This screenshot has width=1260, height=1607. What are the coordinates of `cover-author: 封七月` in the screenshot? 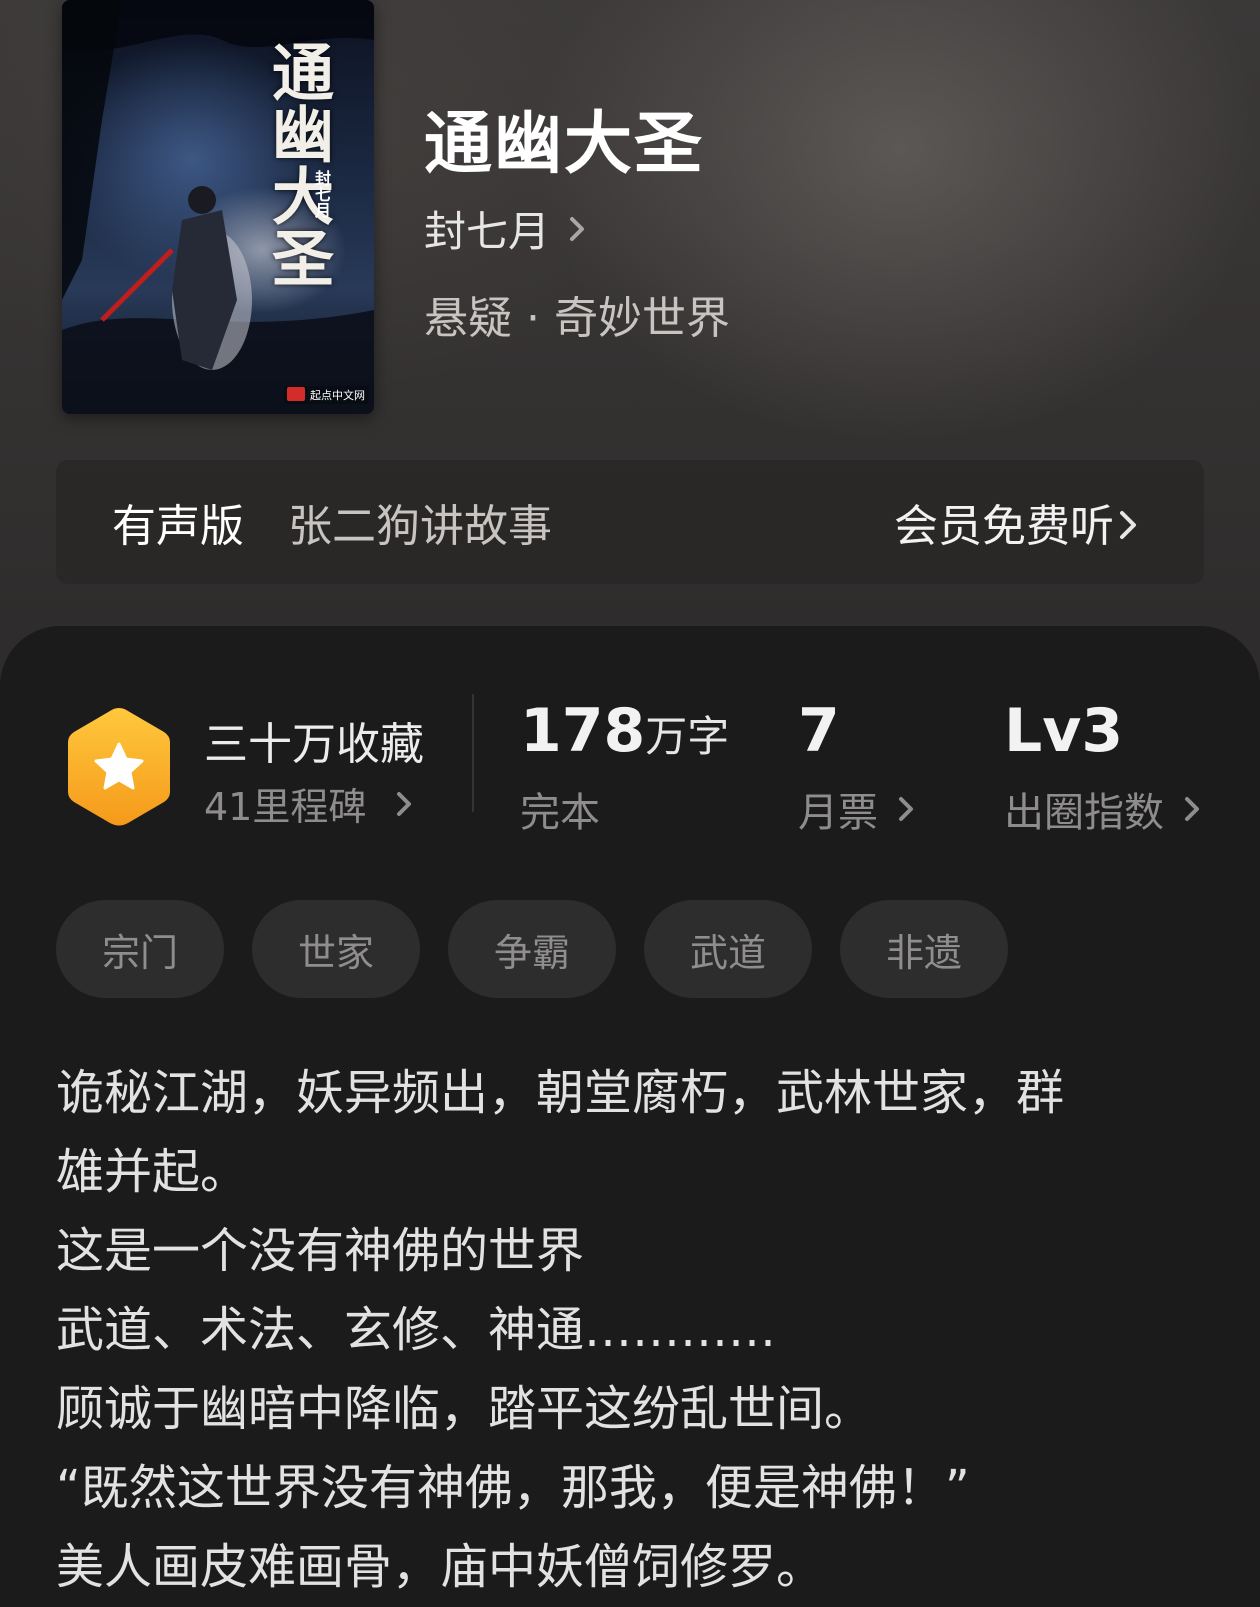 It's located at (321, 194).